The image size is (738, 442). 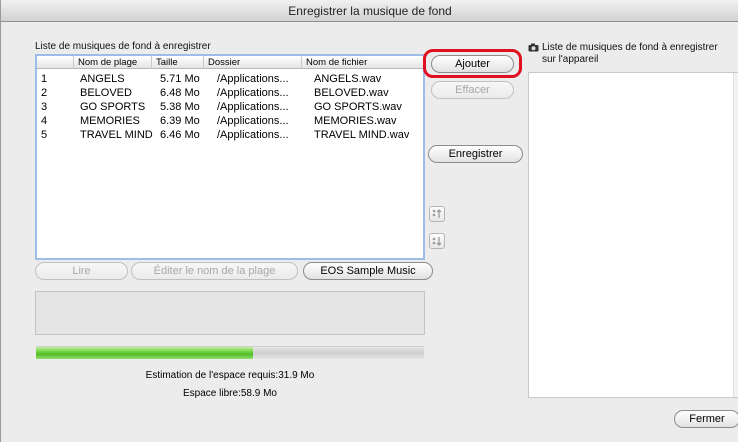 I want to click on eos-sample-music-button: EOS Sample Music, so click(x=368, y=271).